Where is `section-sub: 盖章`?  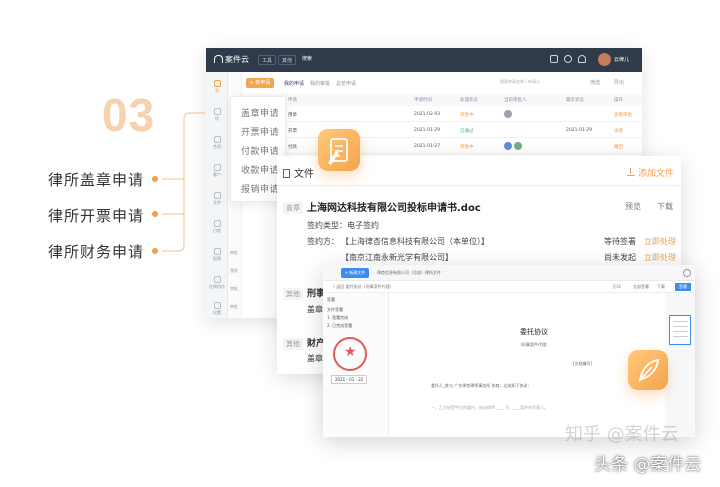
section-sub: 盖章 is located at coordinates (315, 358).